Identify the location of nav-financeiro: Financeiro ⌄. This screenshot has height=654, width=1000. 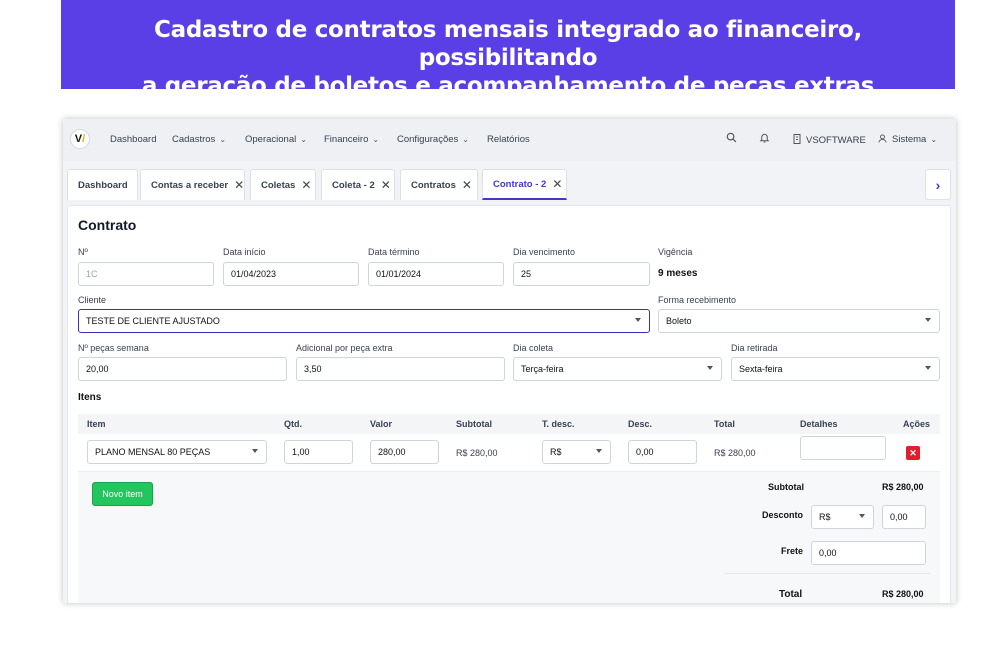
(351, 139).